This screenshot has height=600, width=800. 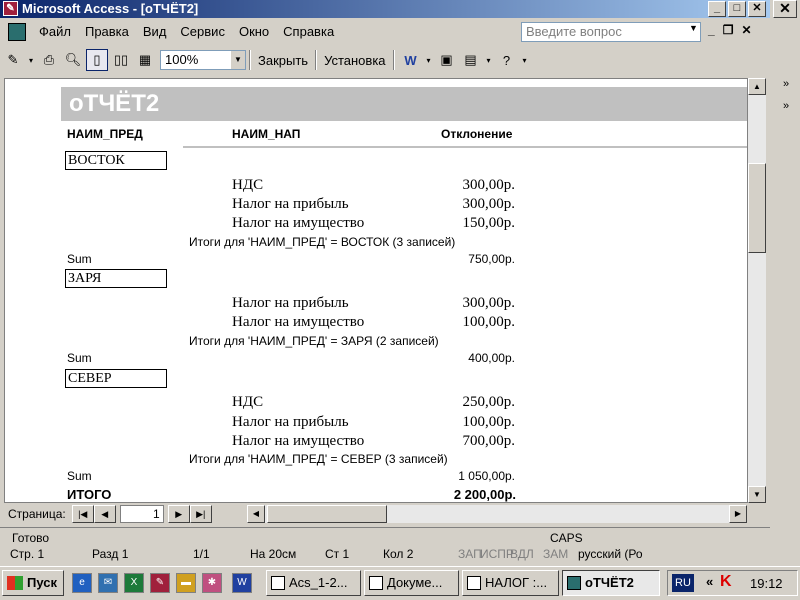 What do you see at coordinates (491, 358) in the screenshot?
I see `sum-value: 400,00р.` at bounding box center [491, 358].